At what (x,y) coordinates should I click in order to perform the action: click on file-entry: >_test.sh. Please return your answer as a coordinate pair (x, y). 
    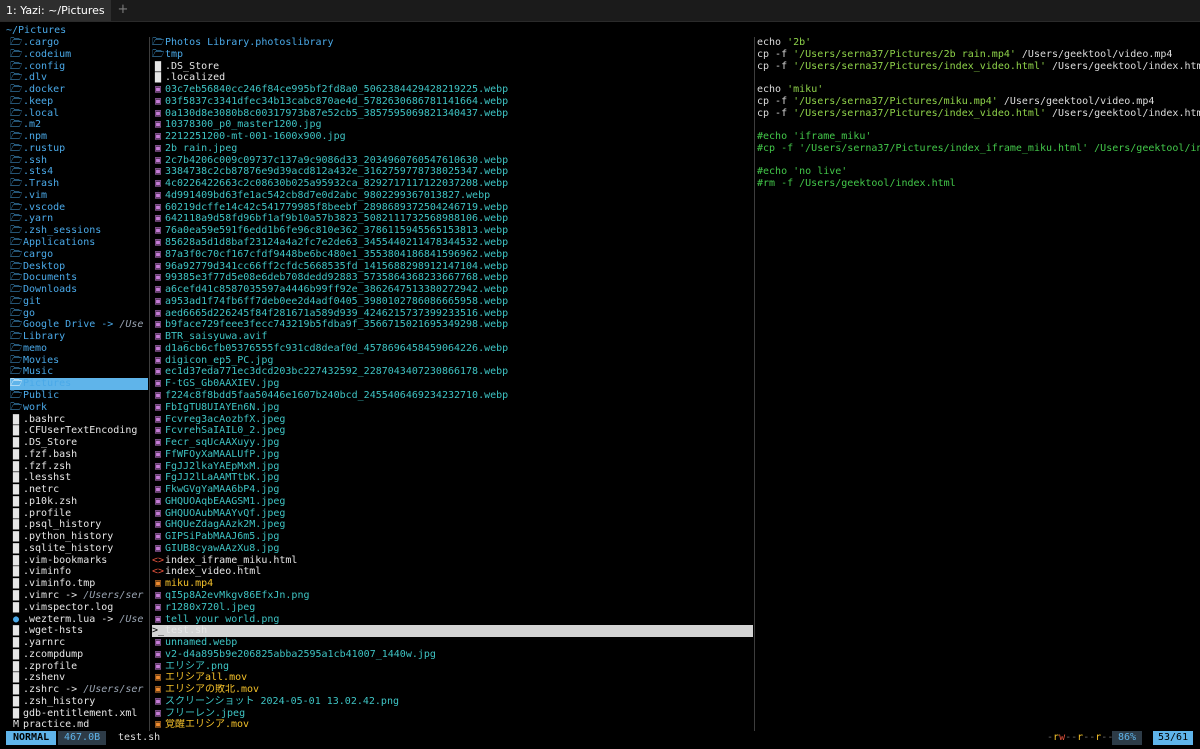
    Looking at the image, I should click on (452, 631).